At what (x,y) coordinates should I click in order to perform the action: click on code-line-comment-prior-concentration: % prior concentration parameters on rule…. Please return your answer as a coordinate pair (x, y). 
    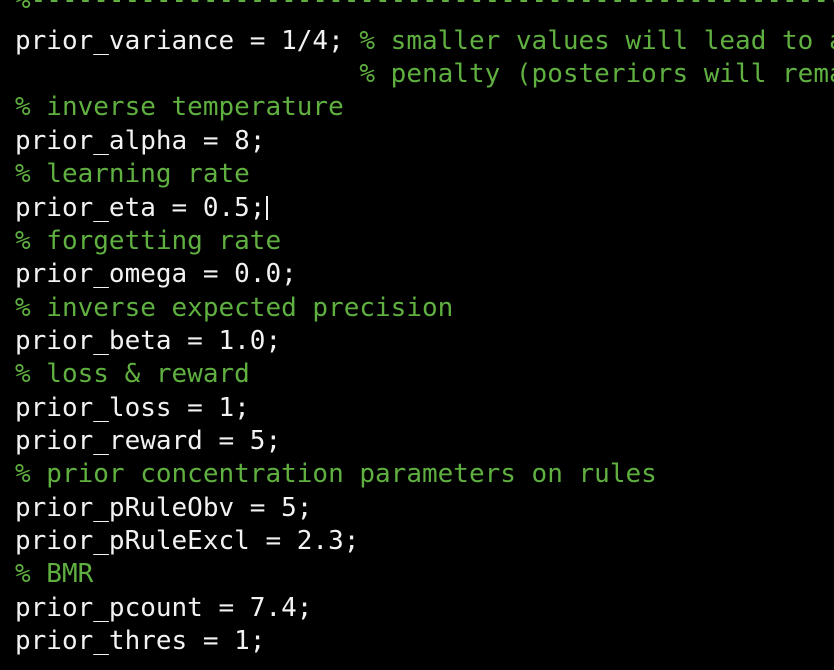
    Looking at the image, I should click on (336, 474).